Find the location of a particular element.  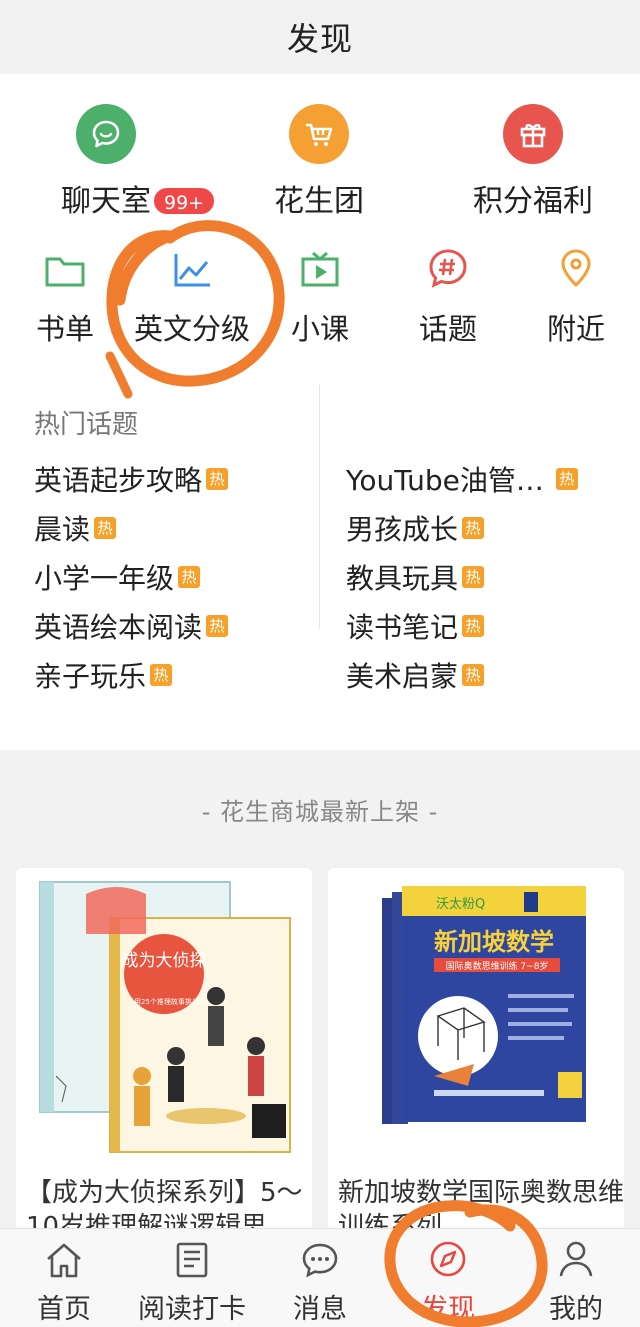

points-welfare-entry: 积分福利 is located at coordinates (533, 162).